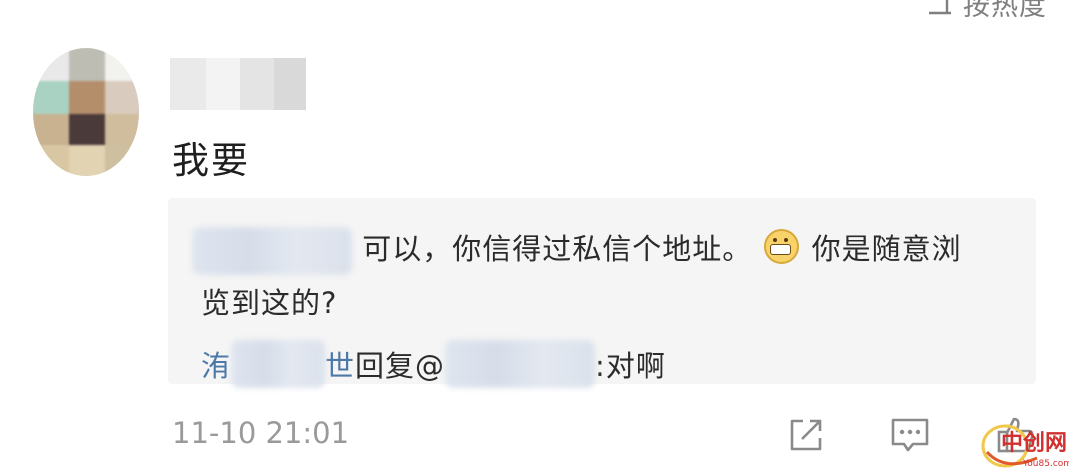  Describe the element at coordinates (211, 160) in the screenshot. I see `comment-text: 我要` at that location.